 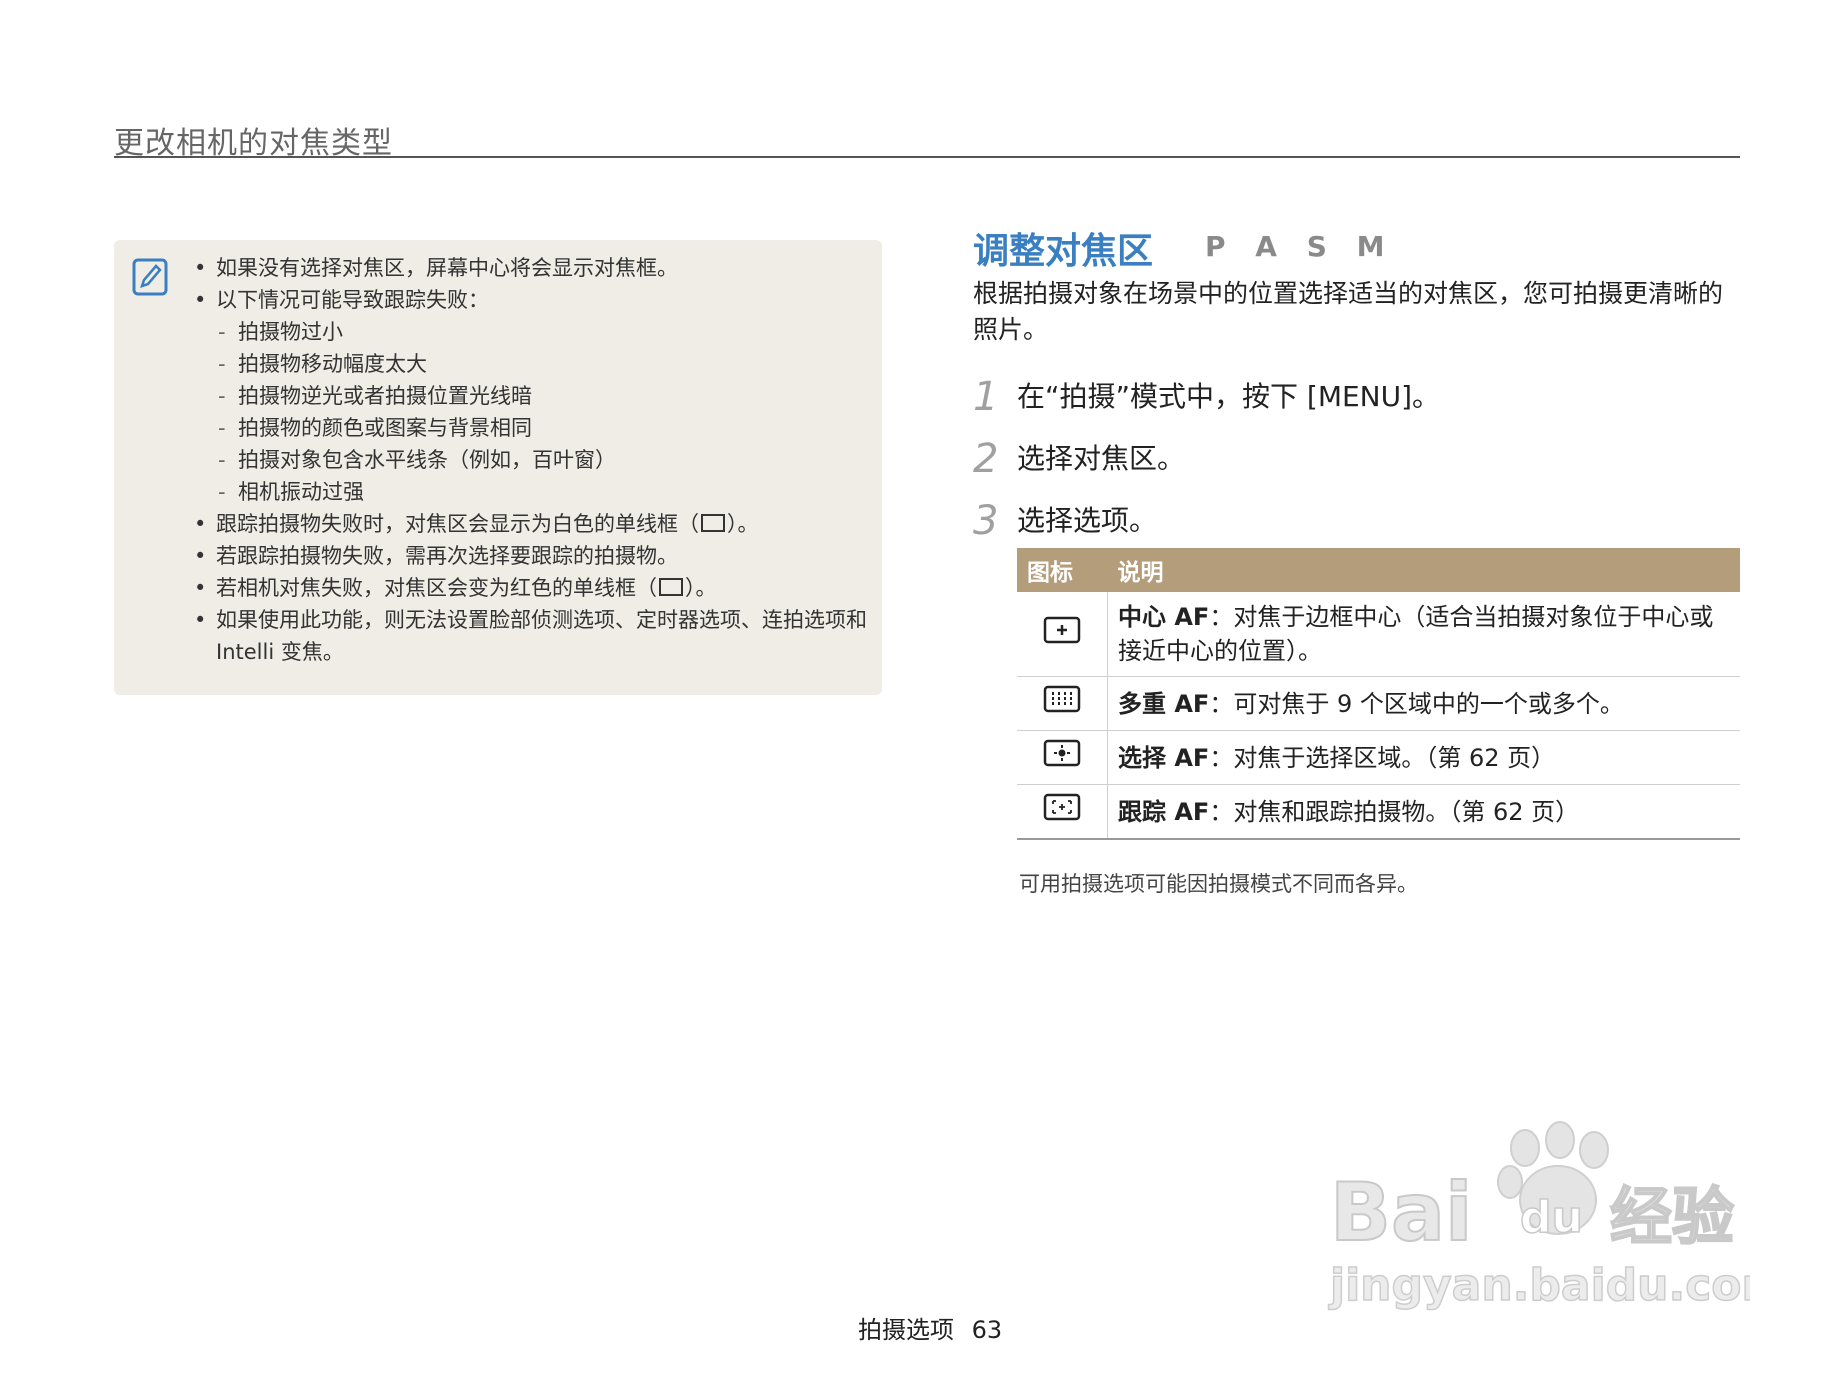 I want to click on option-term: 中心 AF, so click(x=1164, y=617).